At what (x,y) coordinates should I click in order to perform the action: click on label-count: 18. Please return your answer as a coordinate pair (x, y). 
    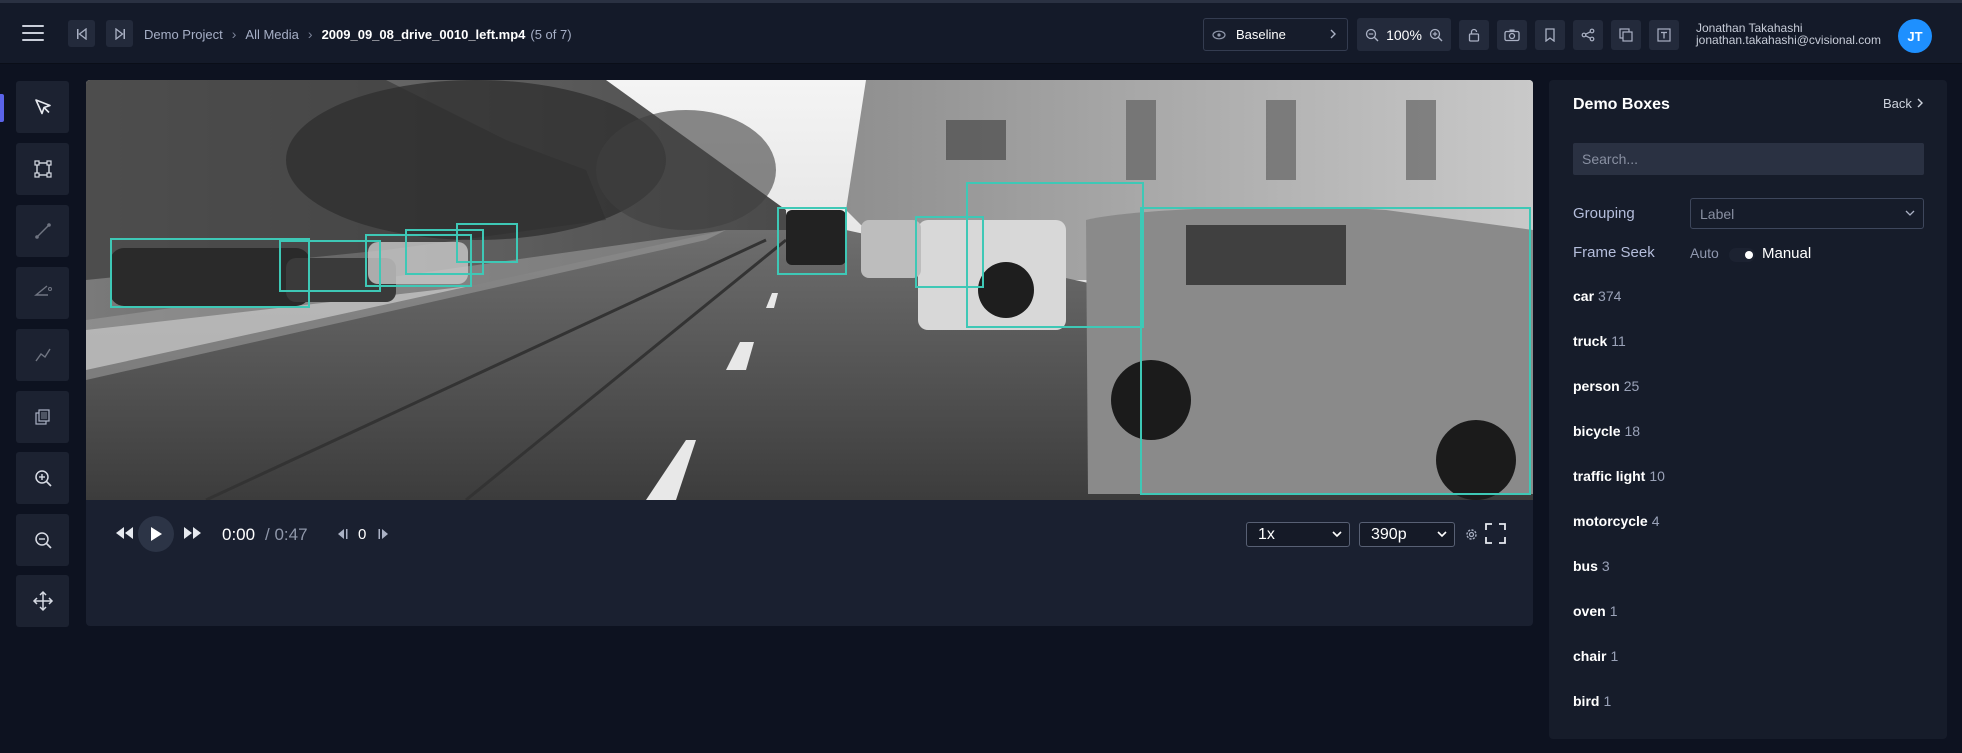
    Looking at the image, I should click on (1632, 431).